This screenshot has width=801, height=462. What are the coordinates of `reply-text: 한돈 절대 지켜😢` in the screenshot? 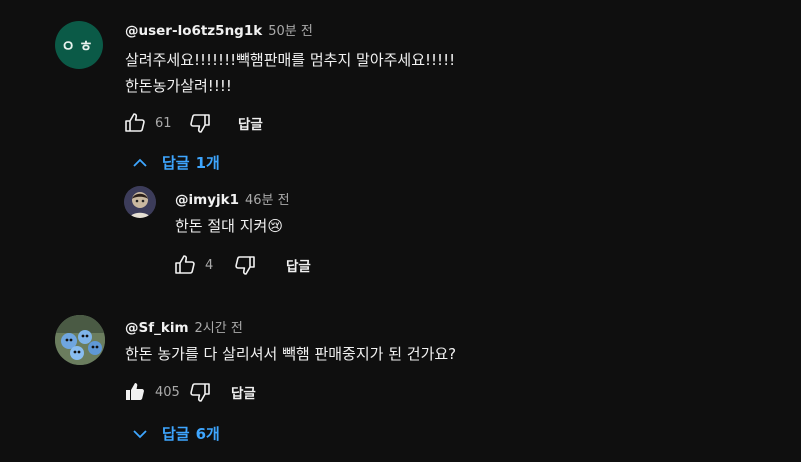 It's located at (229, 226).